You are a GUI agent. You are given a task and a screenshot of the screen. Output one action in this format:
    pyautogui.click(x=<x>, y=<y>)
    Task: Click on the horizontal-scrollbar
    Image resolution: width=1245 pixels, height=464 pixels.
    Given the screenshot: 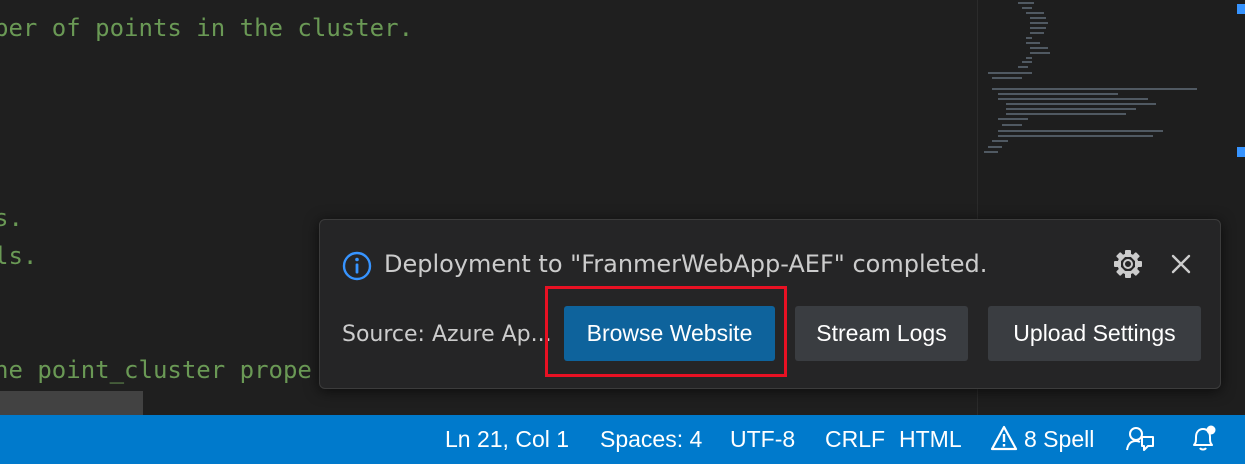 What is the action you would take?
    pyautogui.click(x=71, y=403)
    